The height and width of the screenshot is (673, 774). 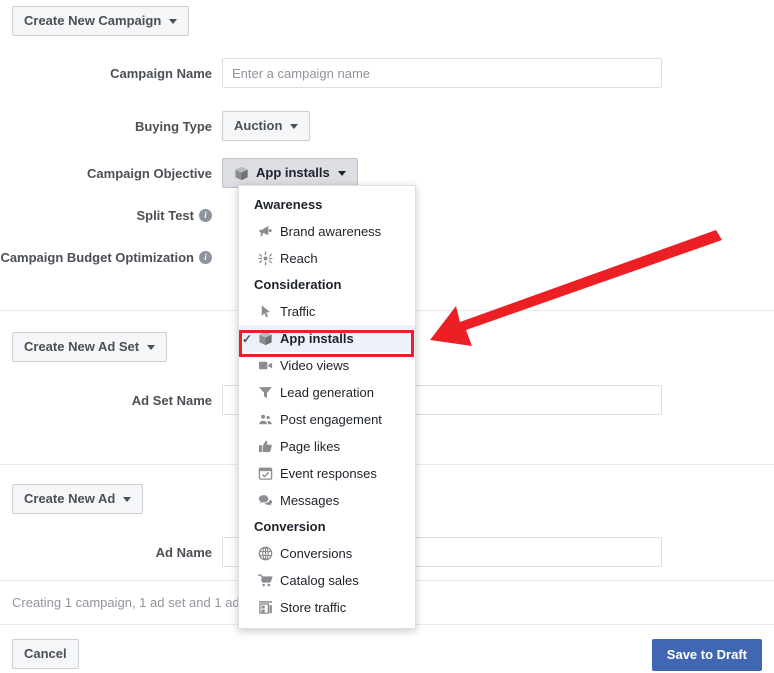 I want to click on dropdown-item-label: Post engagement, so click(x=331, y=419).